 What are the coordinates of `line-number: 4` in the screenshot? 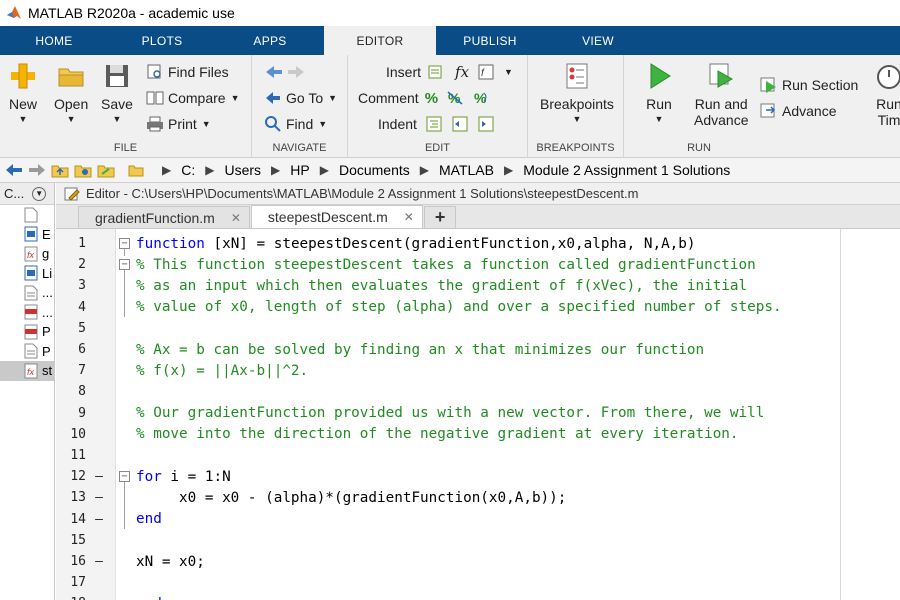 It's located at (82, 307).